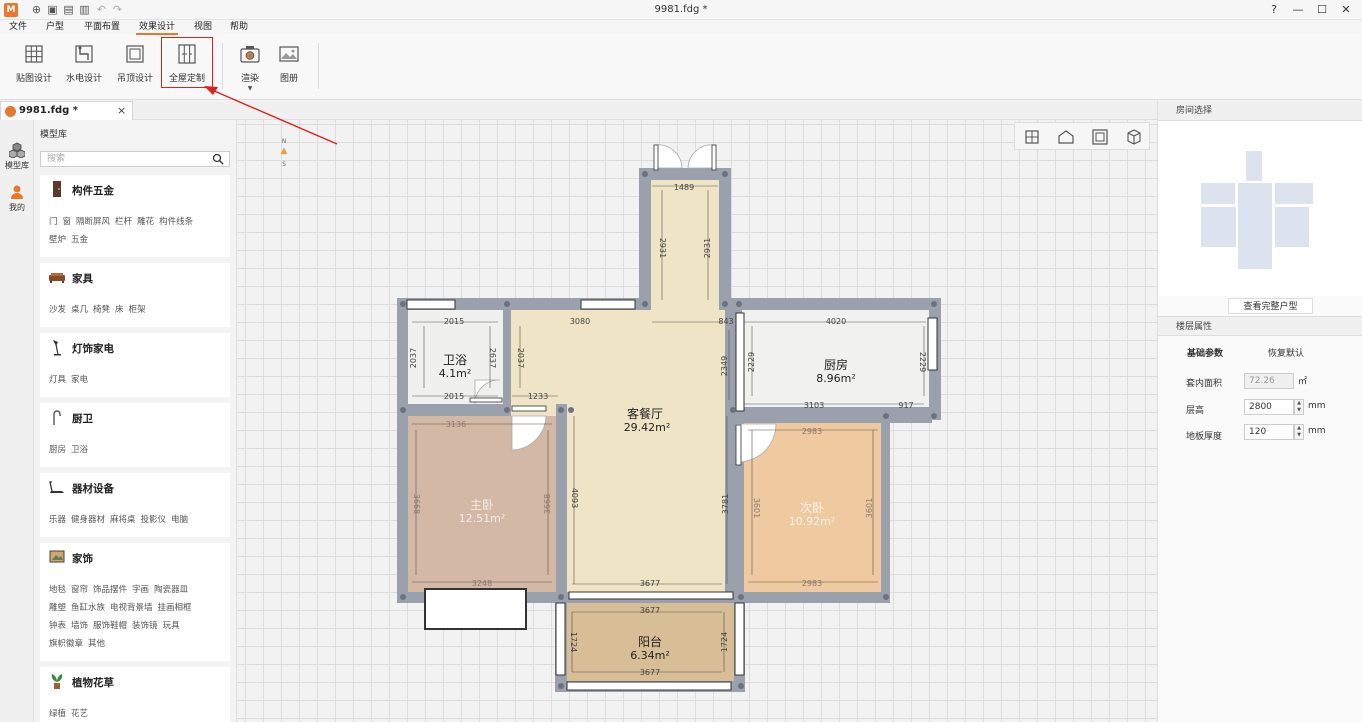 The width and height of the screenshot is (1362, 722). Describe the element at coordinates (79, 240) in the screenshot. I see `tag: 五金` at that location.